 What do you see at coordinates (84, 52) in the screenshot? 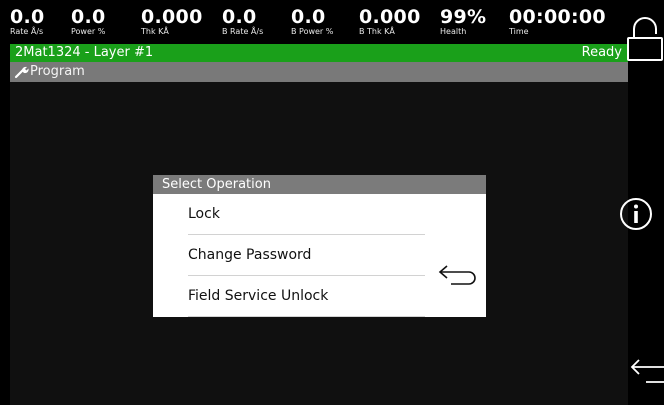
I see `layer-title: 2Mat1324 - Layer #1` at bounding box center [84, 52].